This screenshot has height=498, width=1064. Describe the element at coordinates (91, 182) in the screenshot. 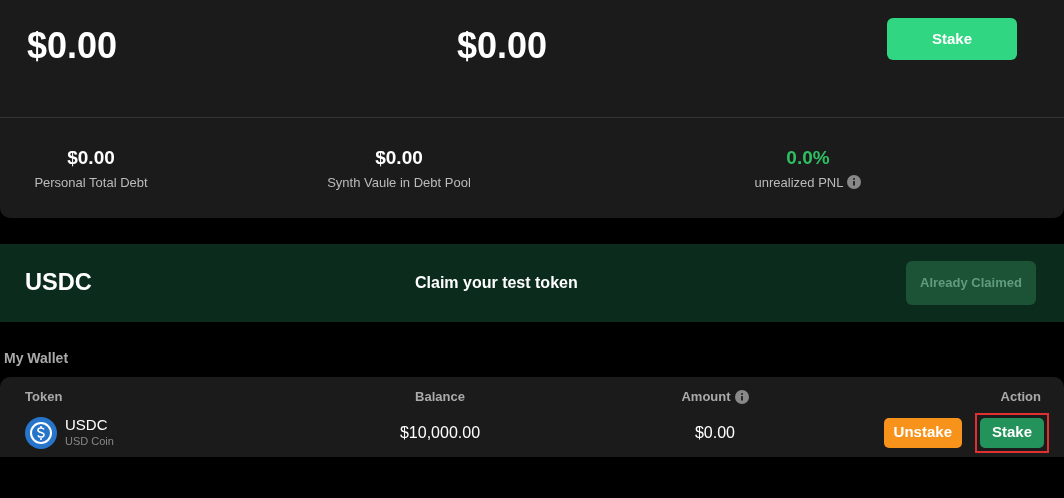

I see `stat-label: Personal Total Debt` at that location.